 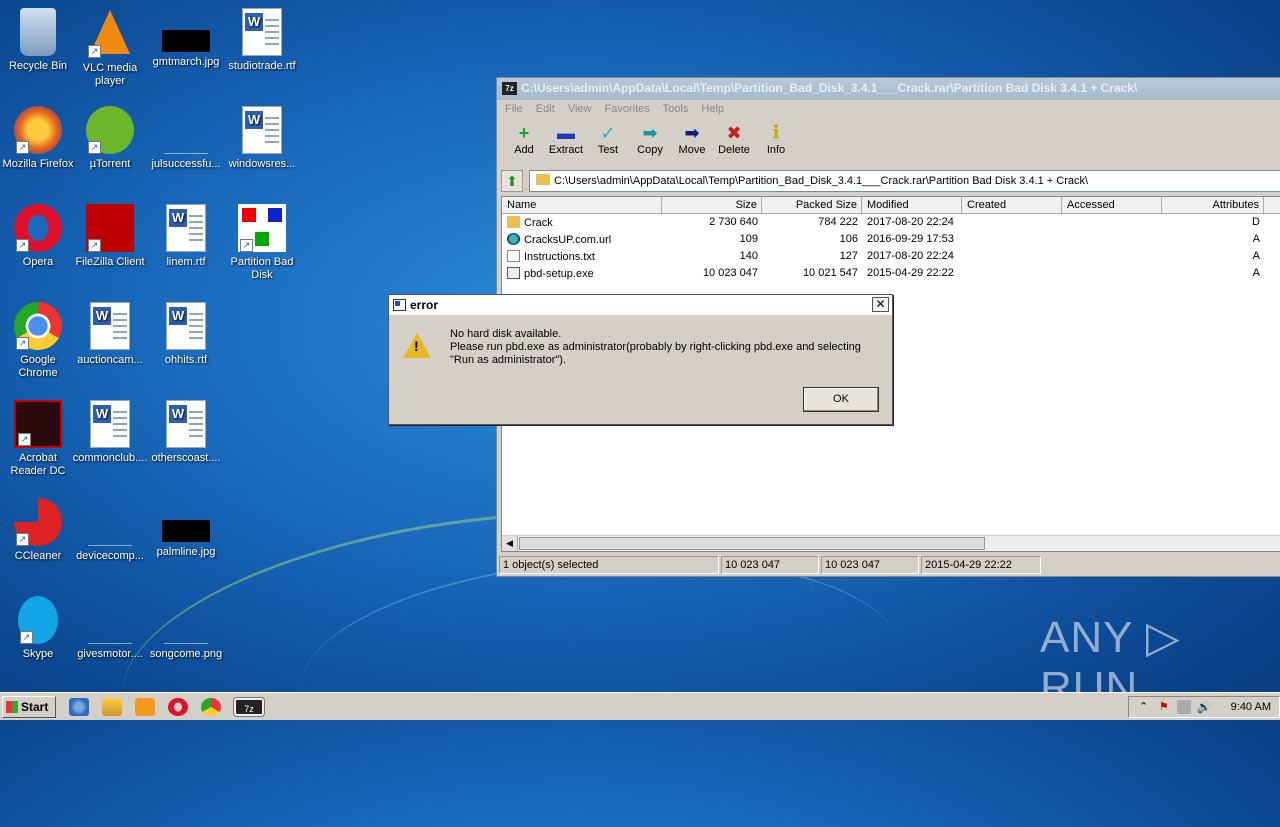 What do you see at coordinates (627, 109) in the screenshot?
I see `menu-favorites: Favorites` at bounding box center [627, 109].